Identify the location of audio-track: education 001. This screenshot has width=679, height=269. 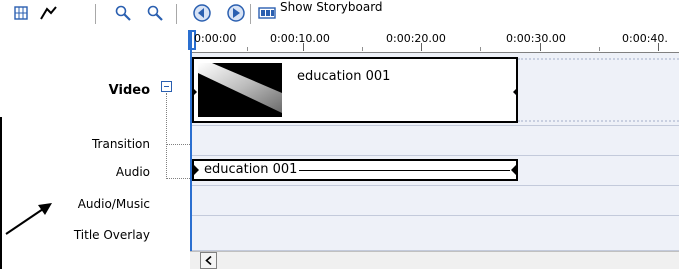
(434, 171).